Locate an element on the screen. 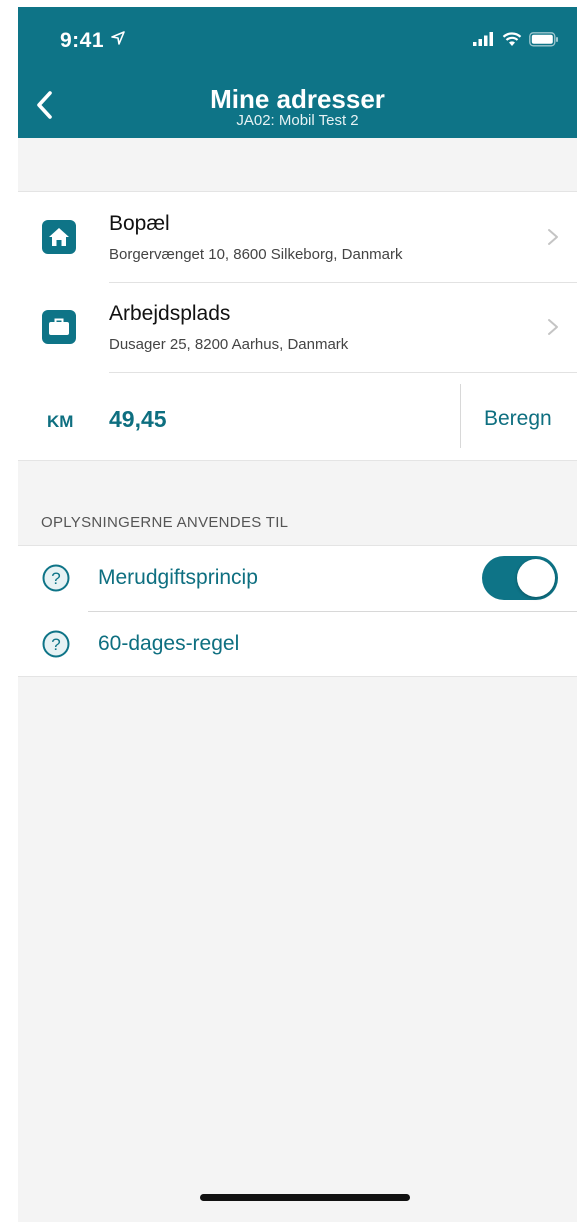  option-row-60-dages-regel: ? 60-dages-regel is located at coordinates (297, 645).